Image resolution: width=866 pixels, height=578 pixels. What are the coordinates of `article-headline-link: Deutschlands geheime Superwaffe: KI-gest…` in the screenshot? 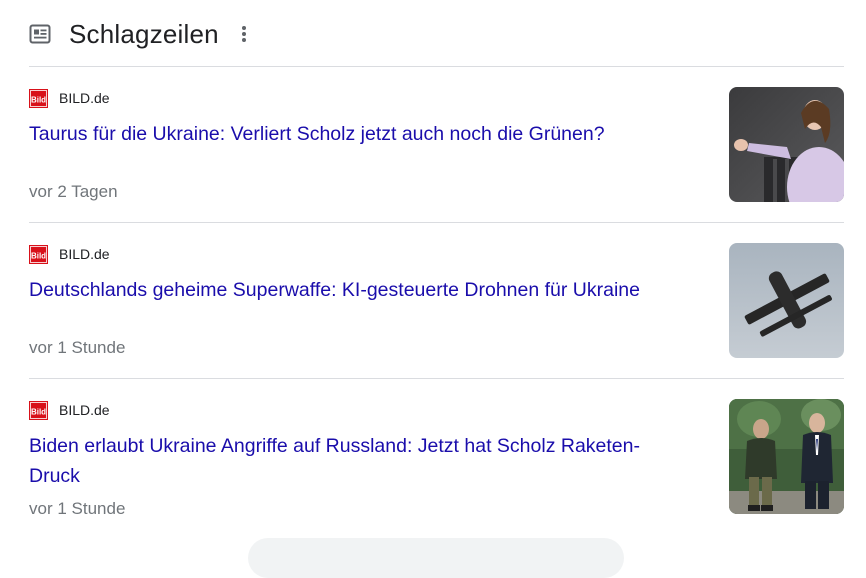 It's located at (354, 290).